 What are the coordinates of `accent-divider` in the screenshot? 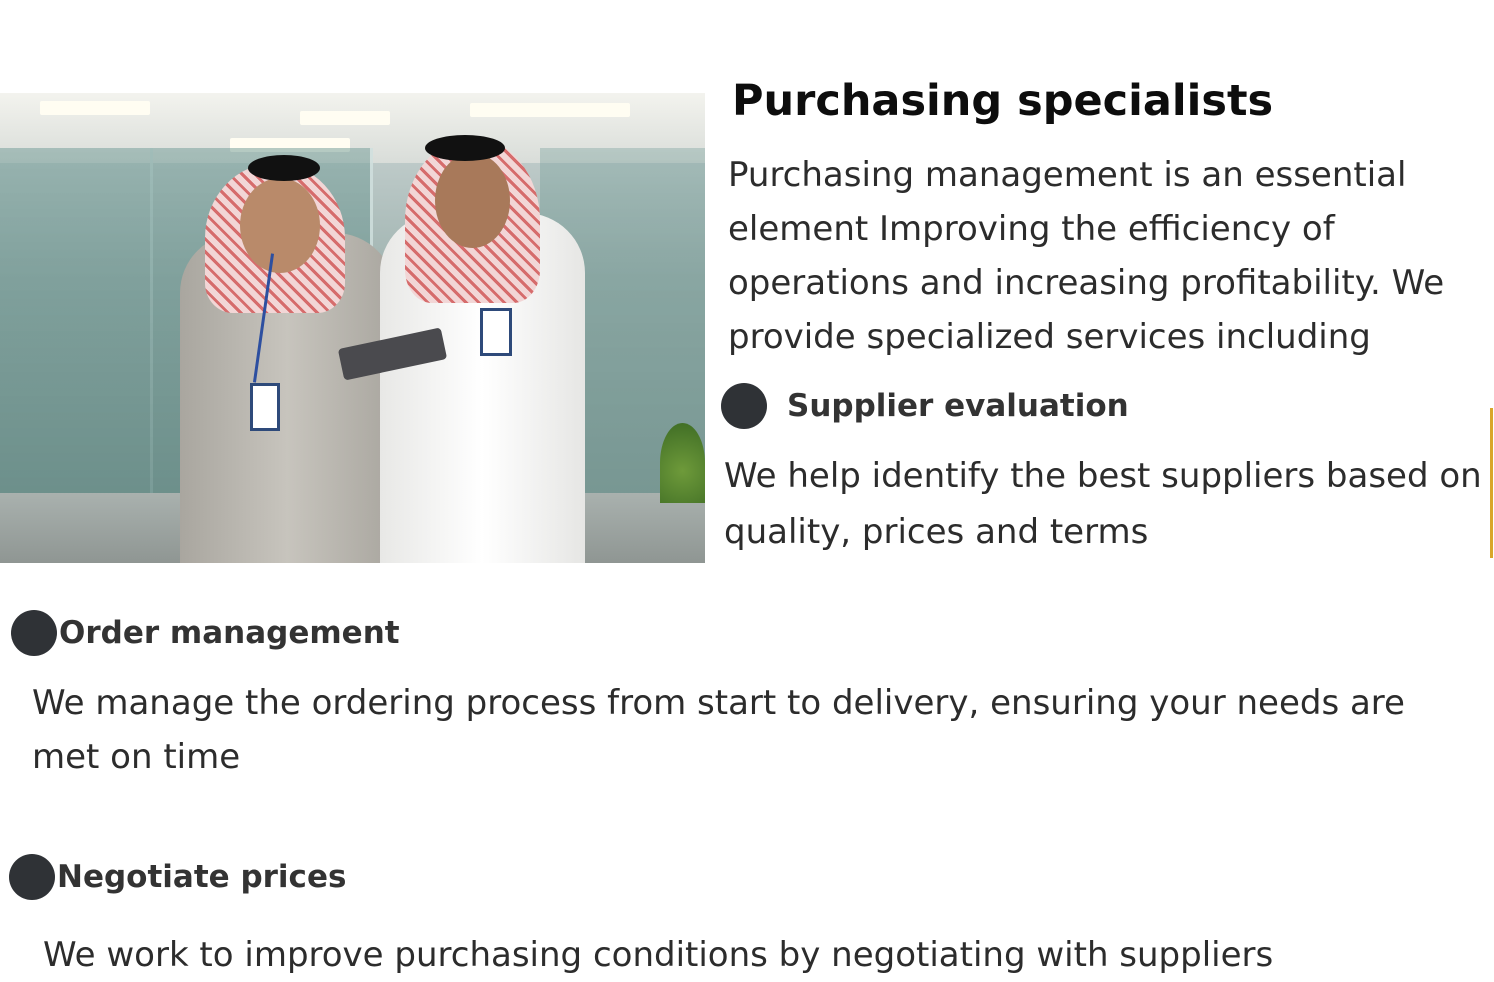 It's located at (1491, 483).